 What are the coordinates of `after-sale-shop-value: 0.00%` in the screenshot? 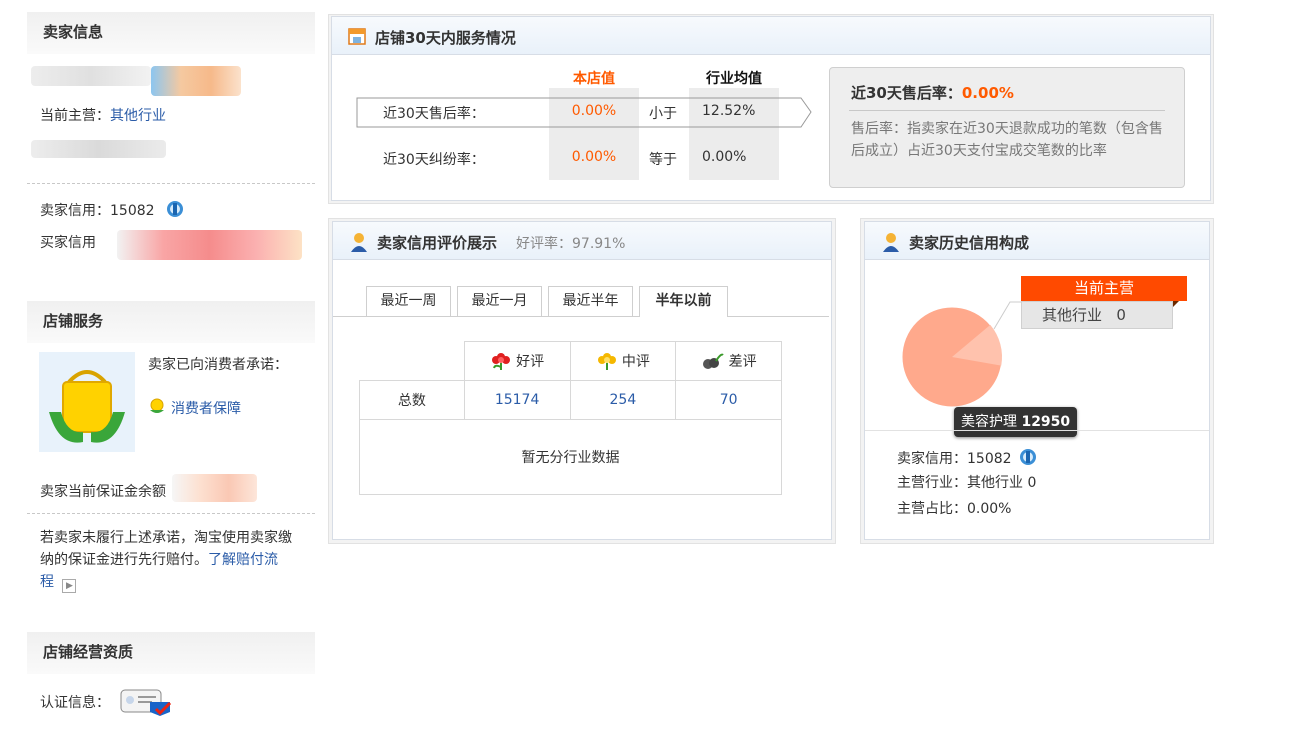 It's located at (594, 111).